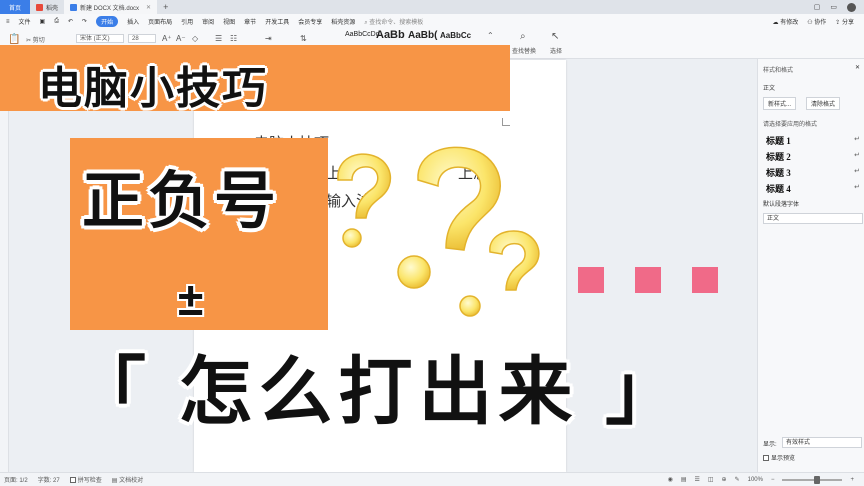 This screenshot has height=486, width=864. I want to click on tab-references: 引用, so click(187, 21).